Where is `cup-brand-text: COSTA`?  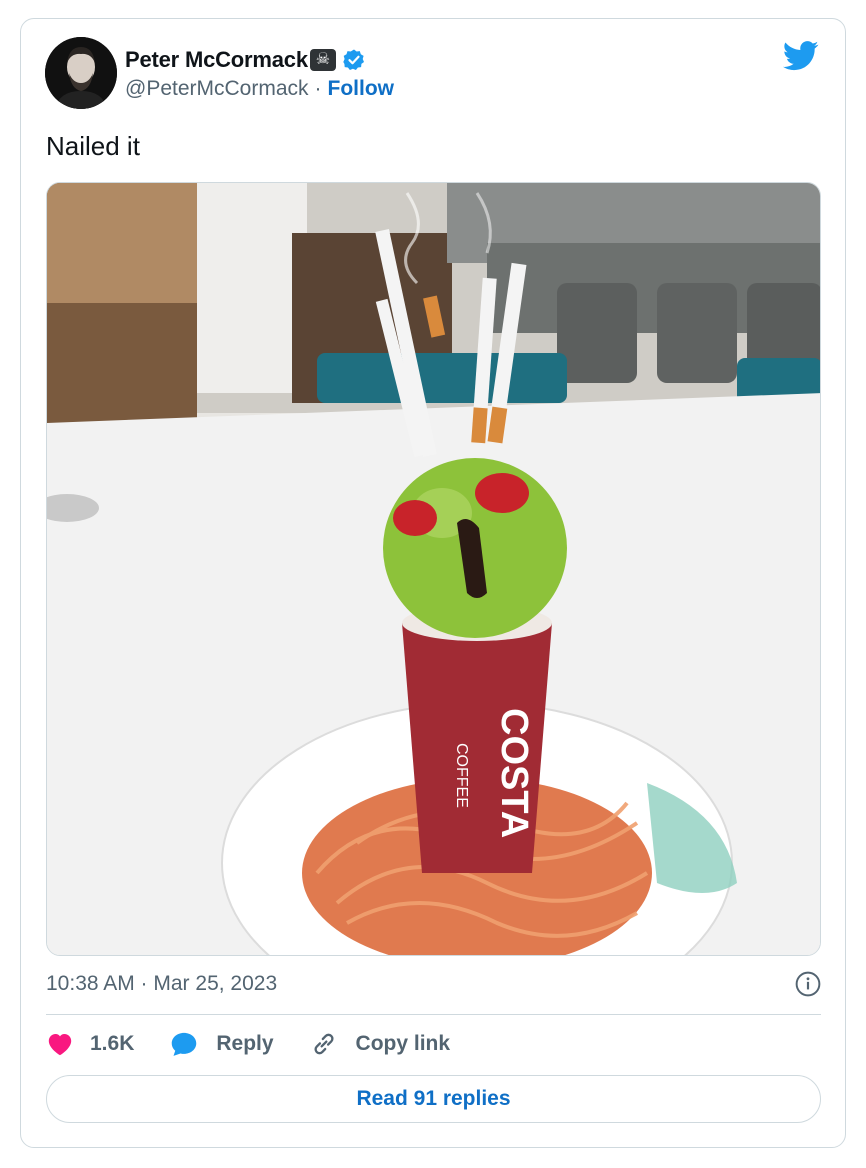 cup-brand-text: COSTA is located at coordinates (514, 773).